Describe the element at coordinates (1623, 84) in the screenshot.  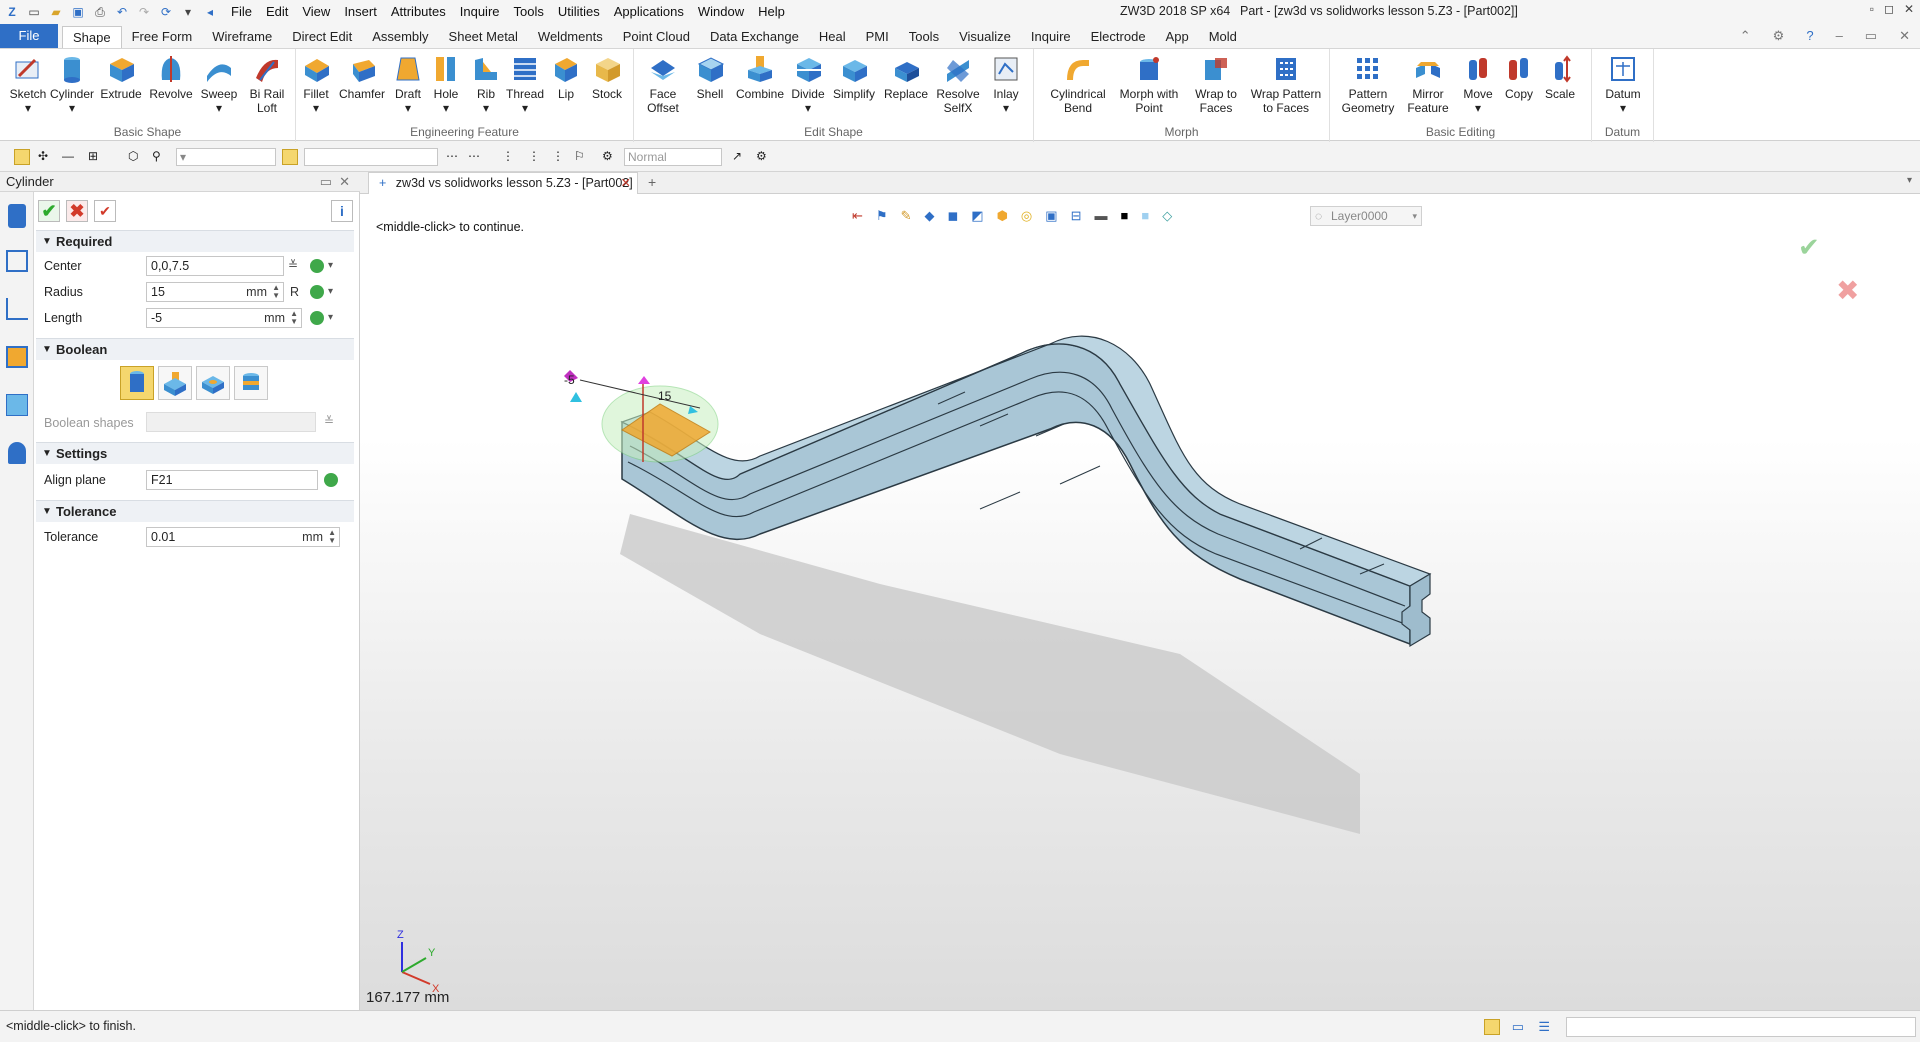
I see `datum-button: Datum ▾` at that location.